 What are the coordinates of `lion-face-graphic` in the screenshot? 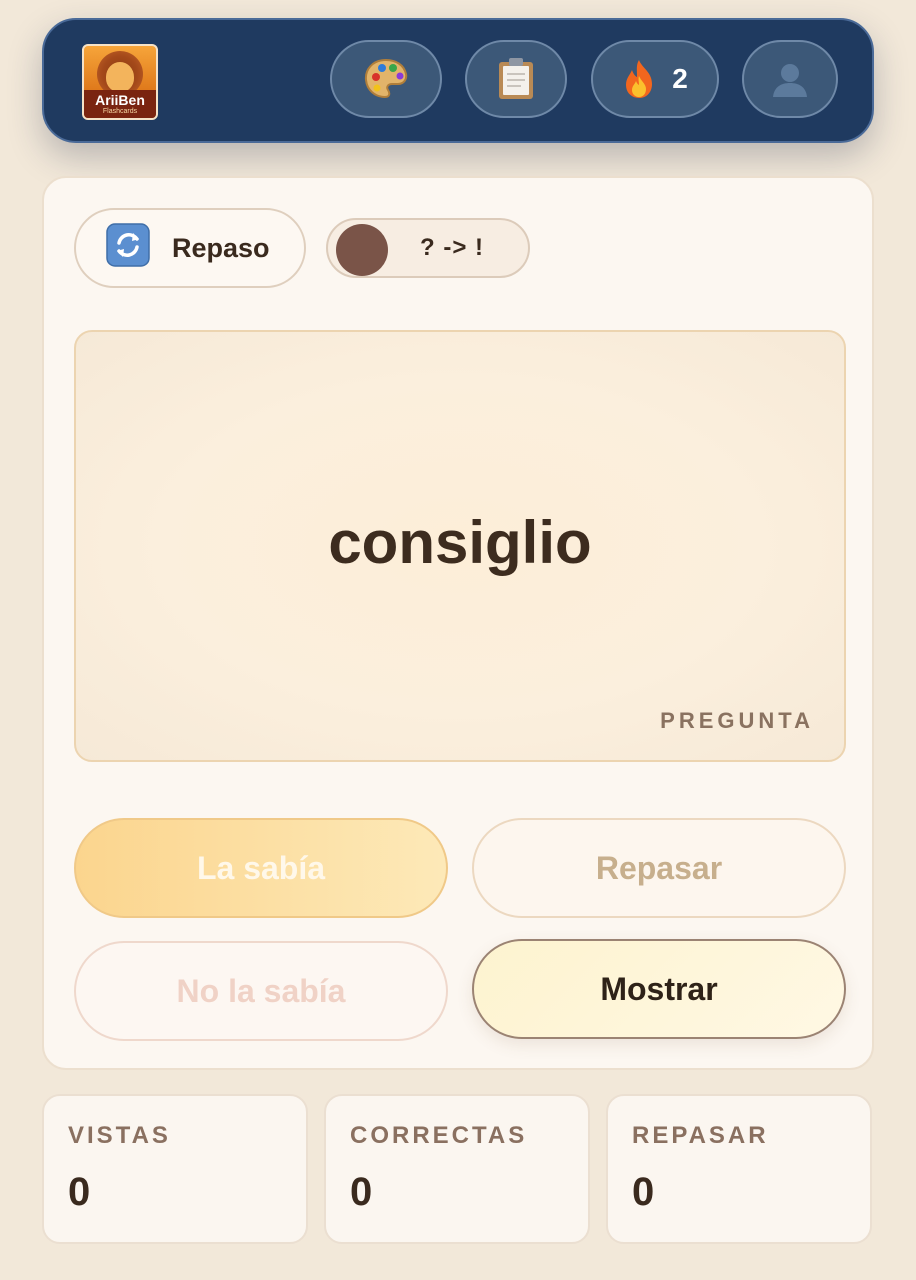 It's located at (120, 77).